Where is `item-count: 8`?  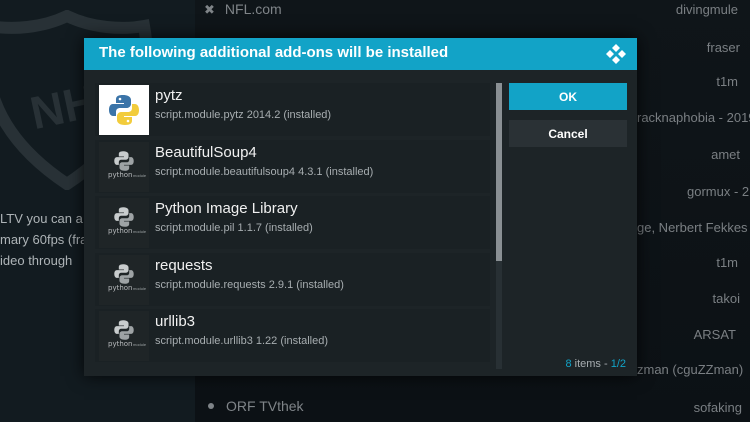
item-count: 8 is located at coordinates (568, 364).